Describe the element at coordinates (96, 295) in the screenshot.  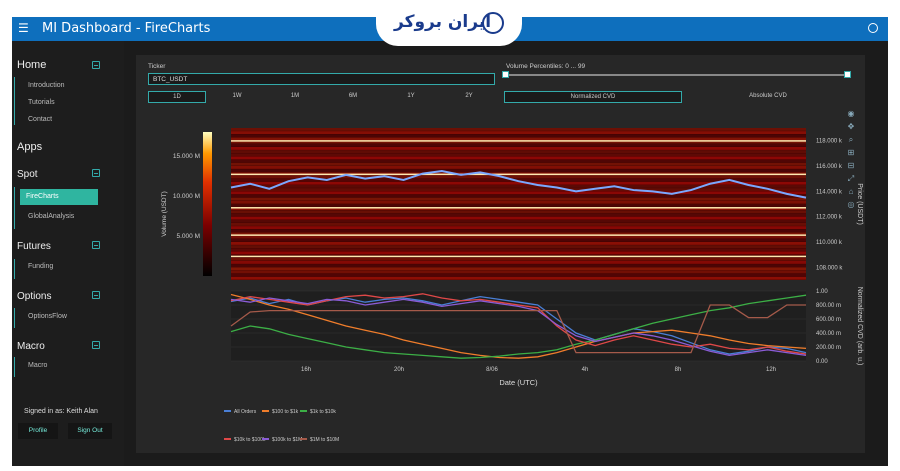
I see `collapse-options-icon` at that location.